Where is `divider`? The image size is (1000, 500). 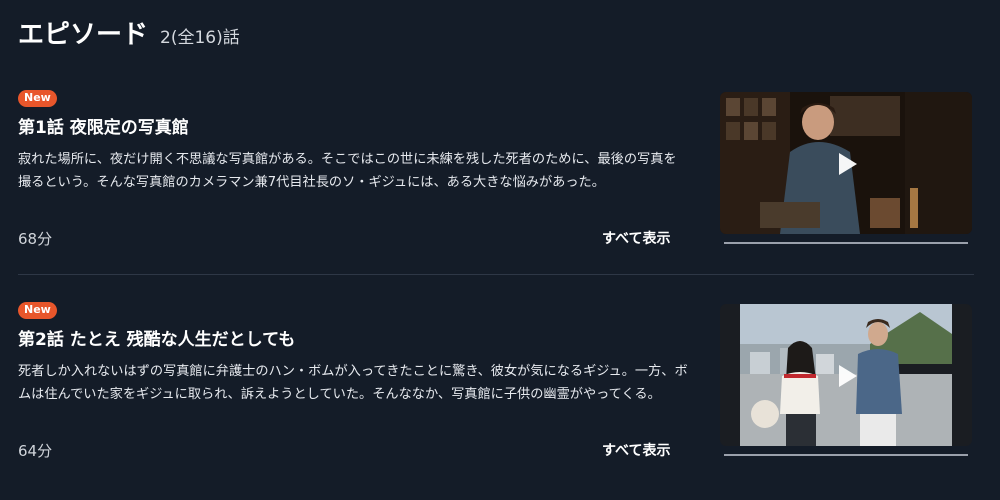
divider is located at coordinates (496, 274).